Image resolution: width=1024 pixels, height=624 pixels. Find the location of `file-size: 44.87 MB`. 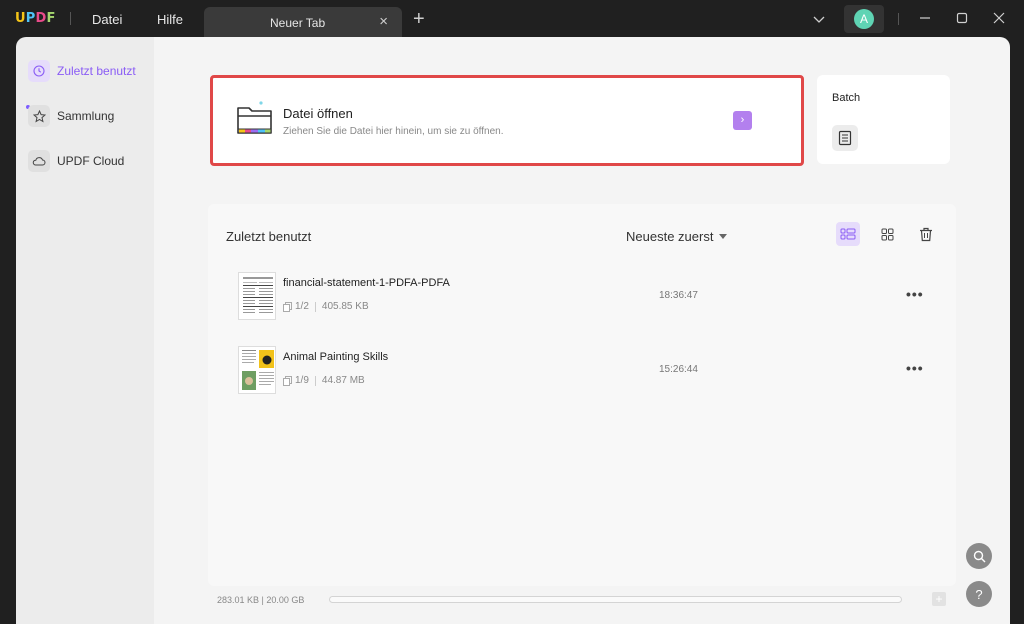

file-size: 44.87 MB is located at coordinates (343, 380).